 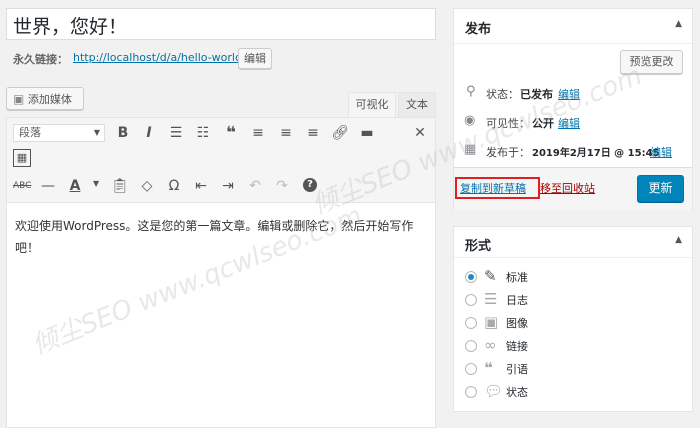 What do you see at coordinates (536, 94) in the screenshot?
I see `status-value: 已发布` at bounding box center [536, 94].